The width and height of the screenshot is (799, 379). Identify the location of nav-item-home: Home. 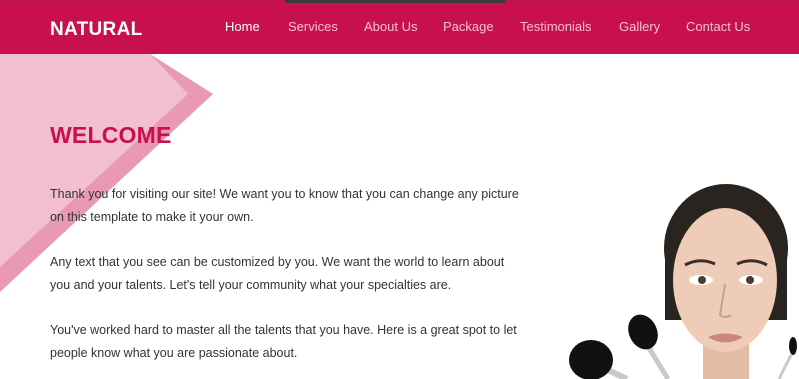
(242, 26).